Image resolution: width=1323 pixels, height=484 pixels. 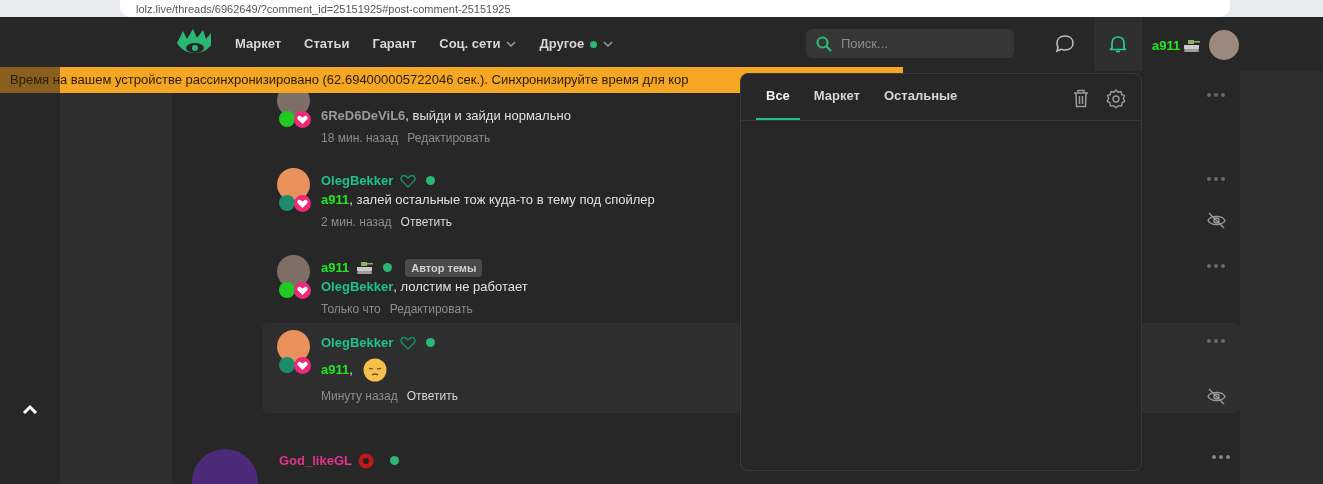 I want to click on author-name: a911, so click(x=335, y=268).